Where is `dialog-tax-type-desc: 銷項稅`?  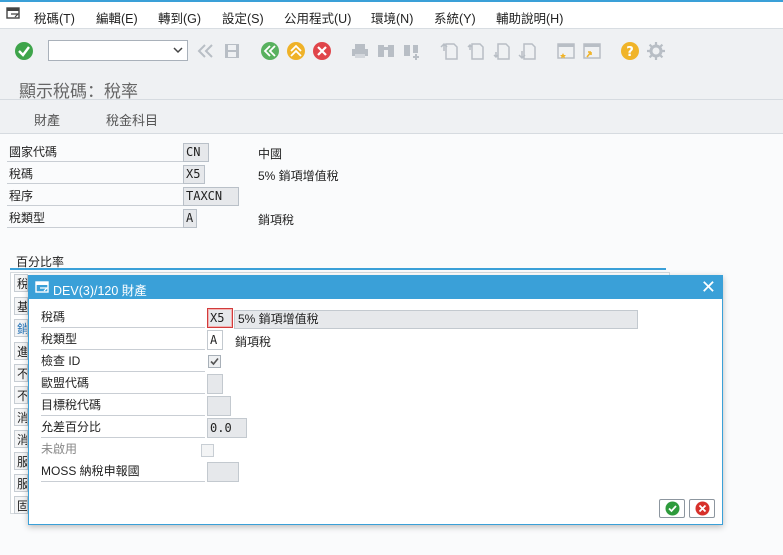
dialog-tax-type-desc: 銷項稅 is located at coordinates (253, 342).